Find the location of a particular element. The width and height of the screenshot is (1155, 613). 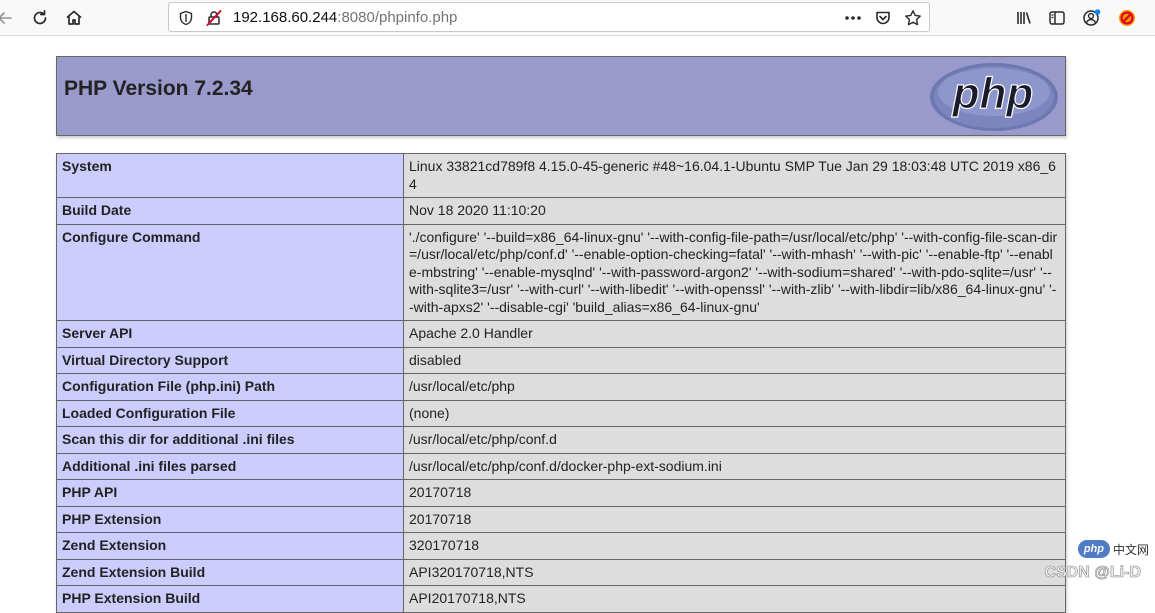

url-text: 192.168.60.244:8080/phpinfo.php is located at coordinates (345, 18).